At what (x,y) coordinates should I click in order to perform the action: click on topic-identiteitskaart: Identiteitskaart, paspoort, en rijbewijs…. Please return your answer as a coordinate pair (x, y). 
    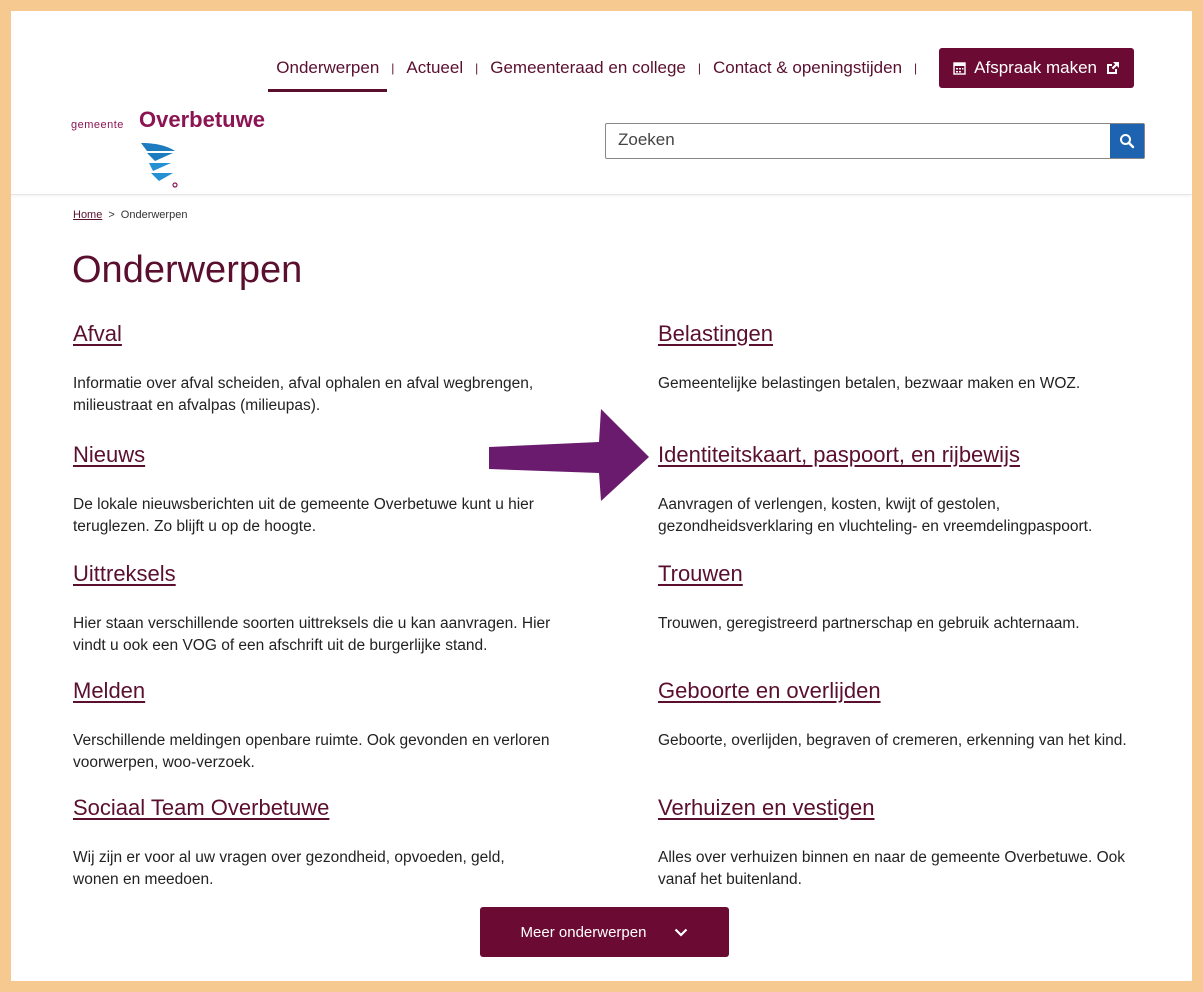
    Looking at the image, I should click on (898, 490).